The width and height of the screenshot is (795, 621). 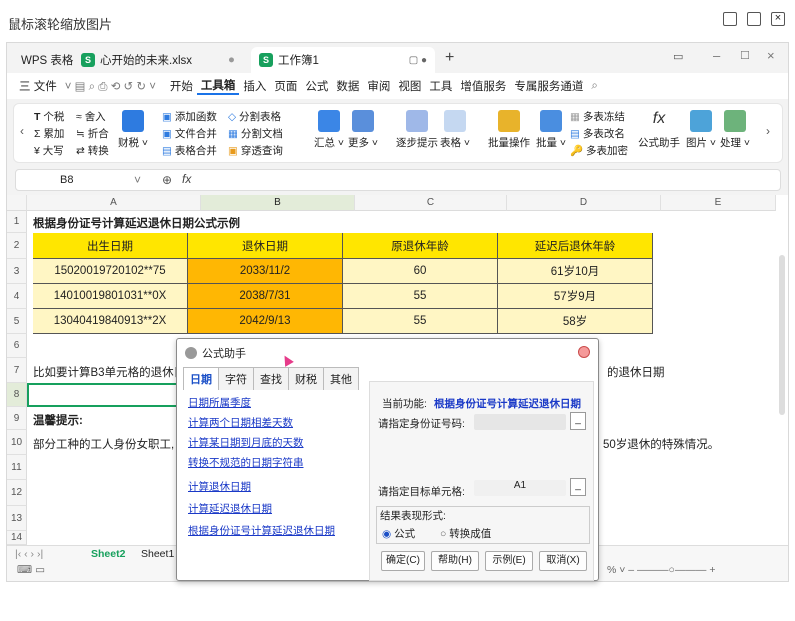 What do you see at coordinates (255, 117) in the screenshot?
I see `tool-split-table: ◇ 分割表格` at bounding box center [255, 117].